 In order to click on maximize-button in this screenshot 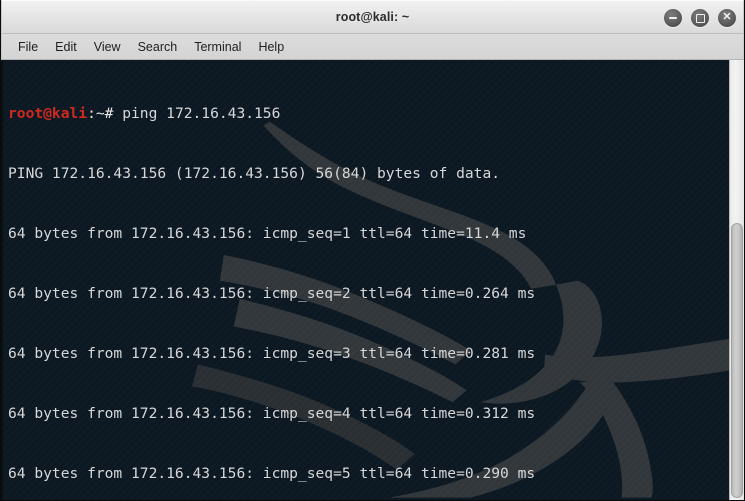, I will do `click(700, 18)`.